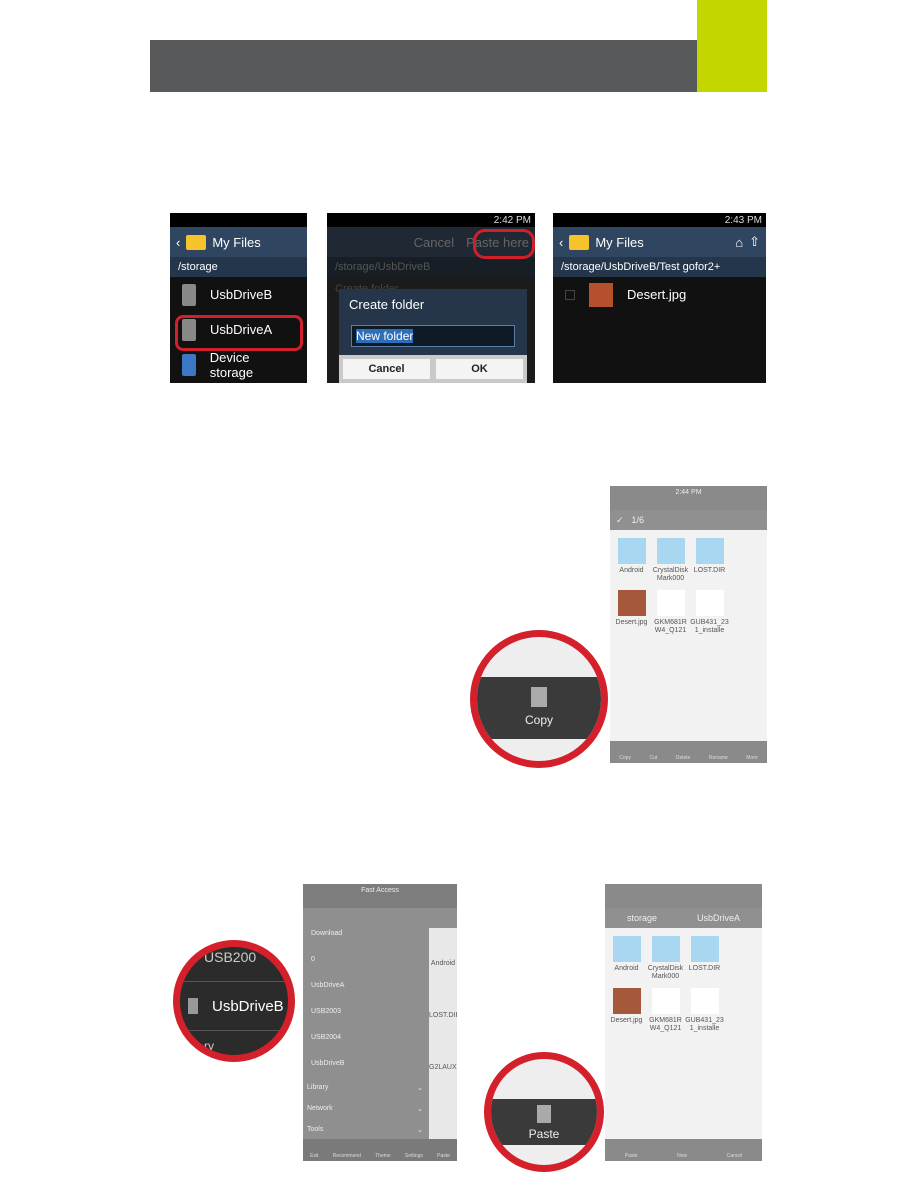 The height and width of the screenshot is (1188, 918). Describe the element at coordinates (209, 1046) in the screenshot. I see `callout-below-label: ry` at that location.